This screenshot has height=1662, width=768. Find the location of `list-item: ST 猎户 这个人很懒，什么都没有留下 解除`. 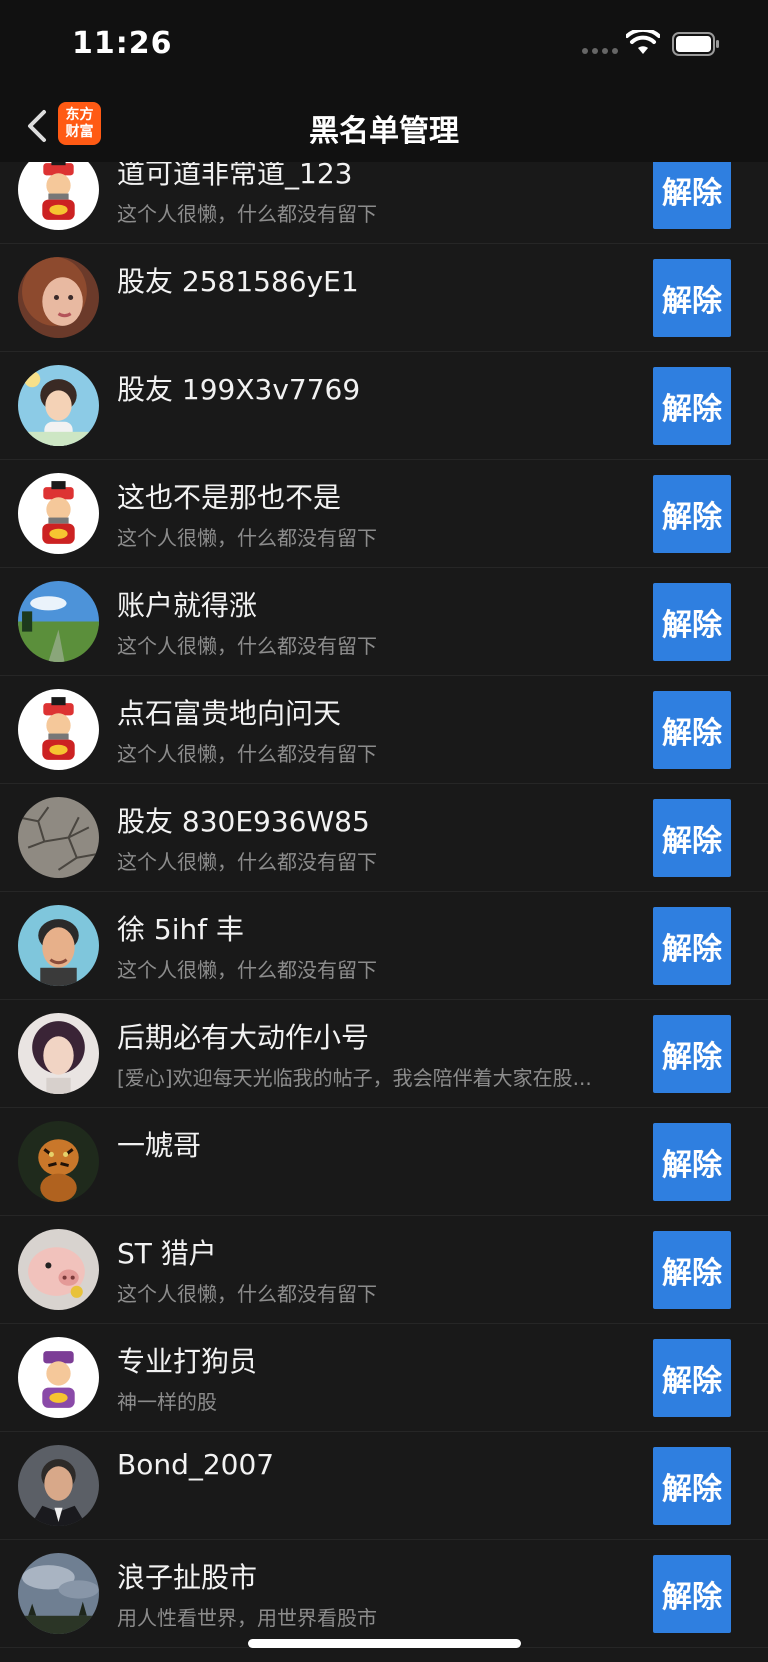

list-item: ST 猎户 这个人很懒，什么都没有留下 解除 is located at coordinates (384, 1270).